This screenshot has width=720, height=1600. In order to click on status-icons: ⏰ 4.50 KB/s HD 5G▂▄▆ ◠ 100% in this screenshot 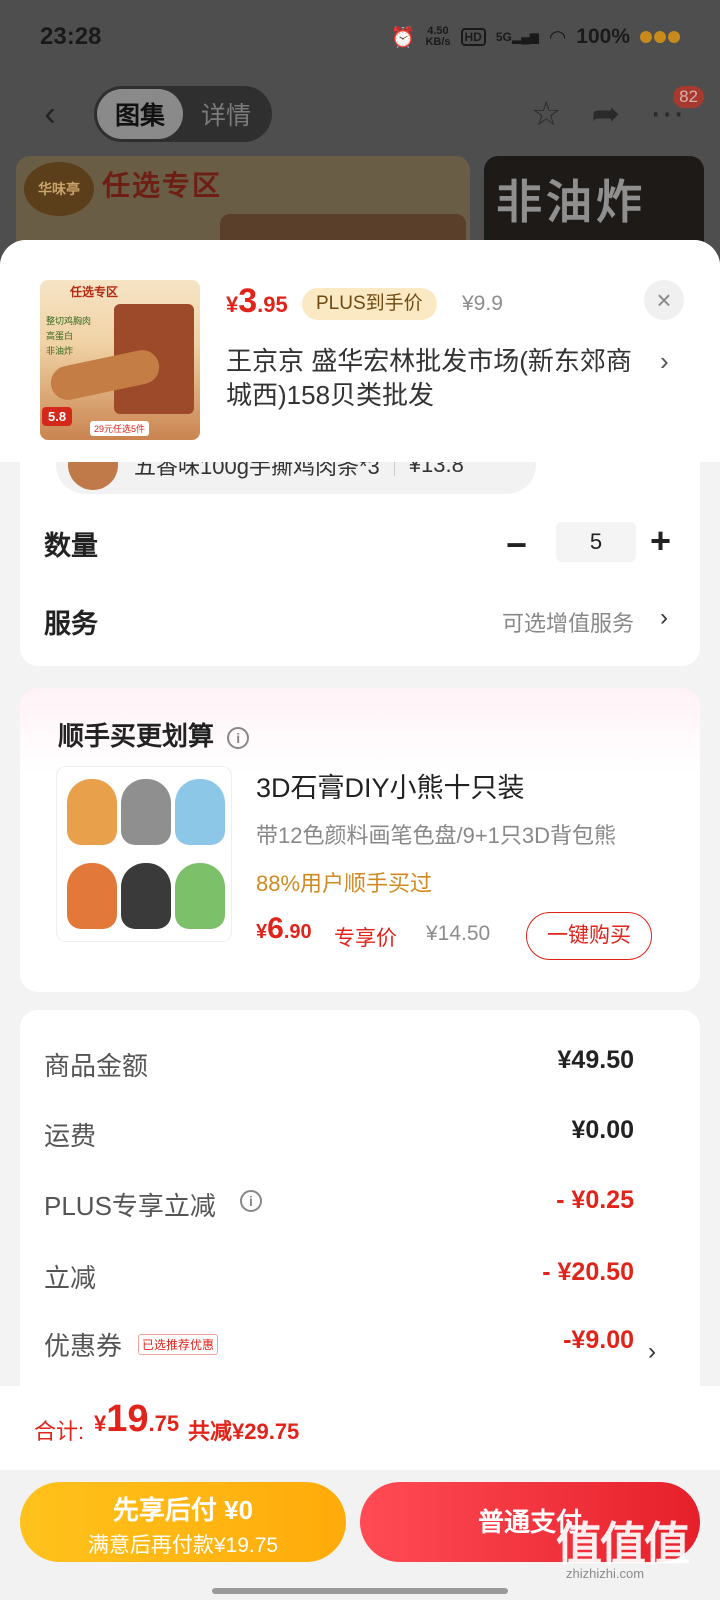, I will do `click(535, 37)`.